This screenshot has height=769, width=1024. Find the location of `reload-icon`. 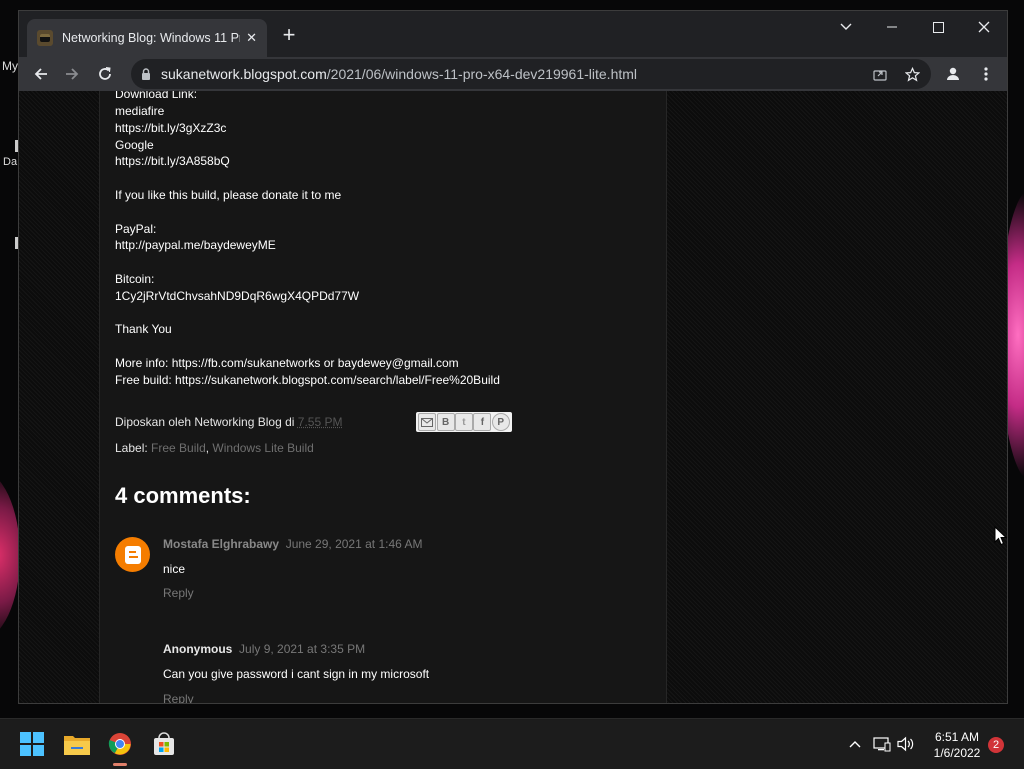

reload-icon is located at coordinates (105, 74).